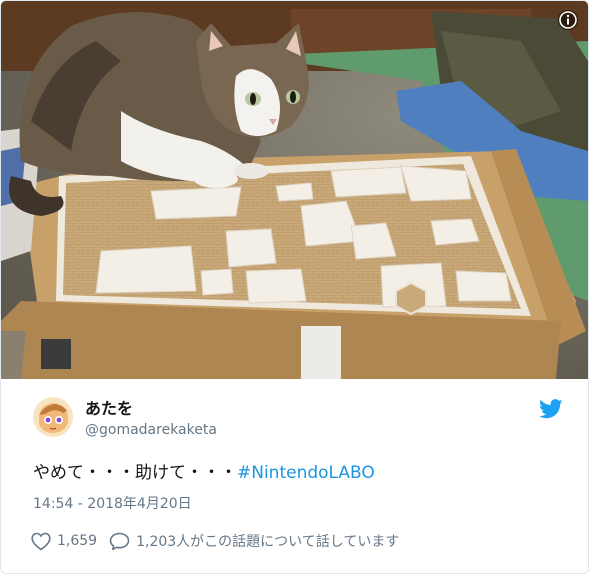  I want to click on author-name: あたを, so click(109, 409).